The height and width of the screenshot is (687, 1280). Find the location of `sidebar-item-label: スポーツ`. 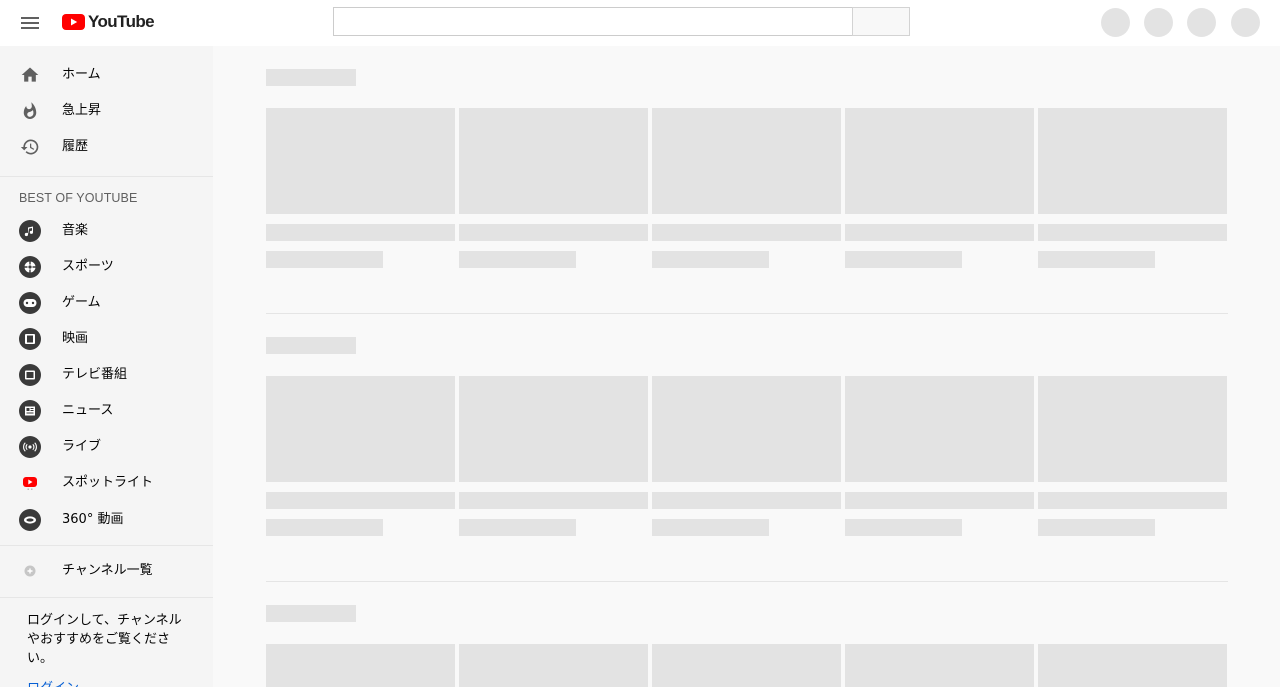

sidebar-item-label: スポーツ is located at coordinates (88, 266).